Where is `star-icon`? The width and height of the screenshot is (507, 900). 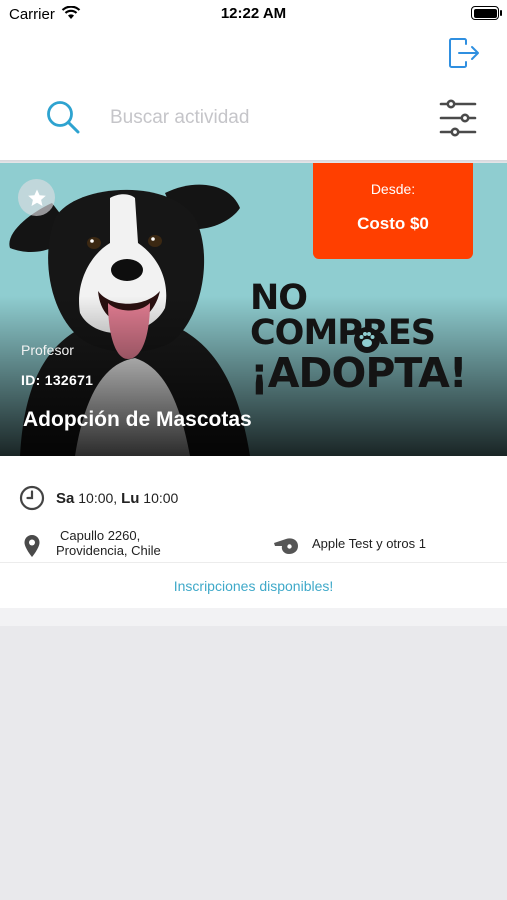
star-icon is located at coordinates (36, 197).